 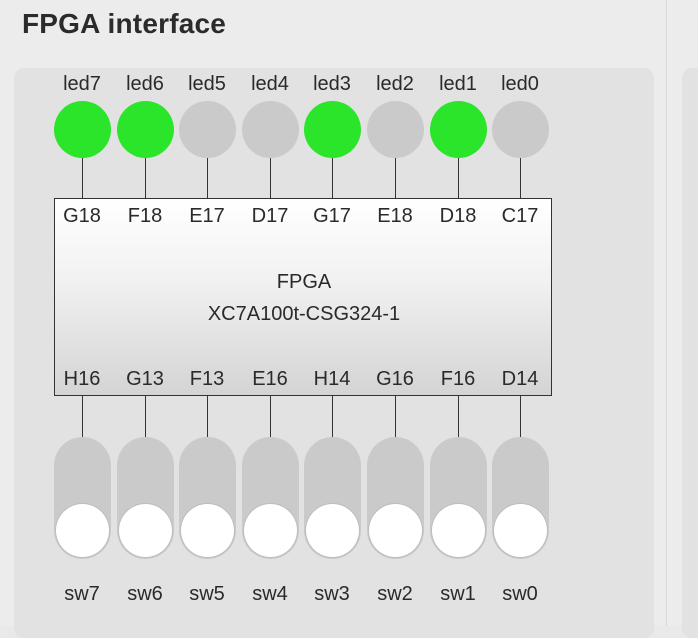 What do you see at coordinates (520, 216) in the screenshot?
I see `led-pin-label: C17` at bounding box center [520, 216].